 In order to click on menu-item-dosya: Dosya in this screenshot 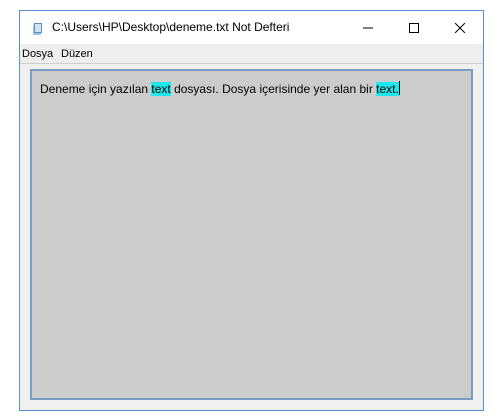, I will do `click(37, 54)`.